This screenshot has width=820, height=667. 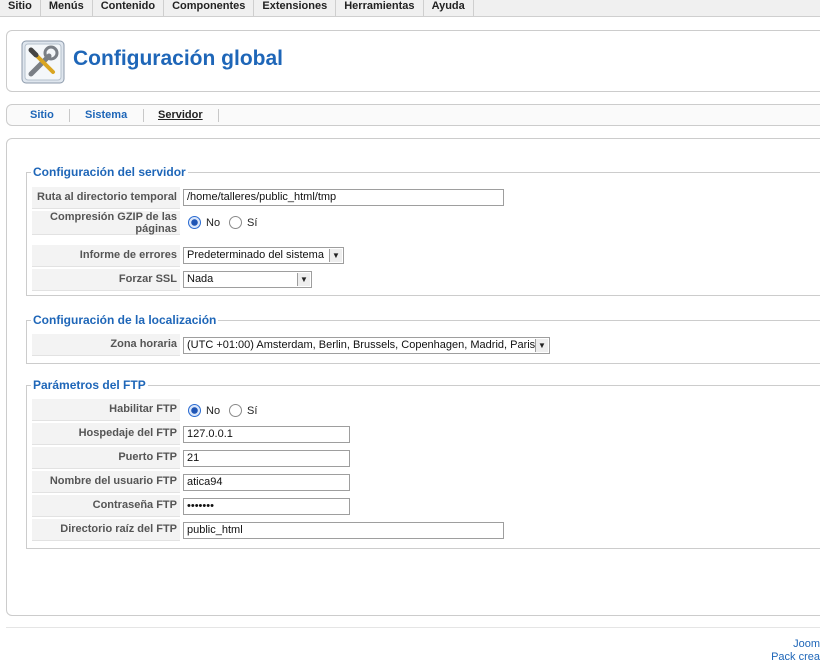 What do you see at coordinates (252, 411) in the screenshot?
I see `ftp-yes-label: Sí` at bounding box center [252, 411].